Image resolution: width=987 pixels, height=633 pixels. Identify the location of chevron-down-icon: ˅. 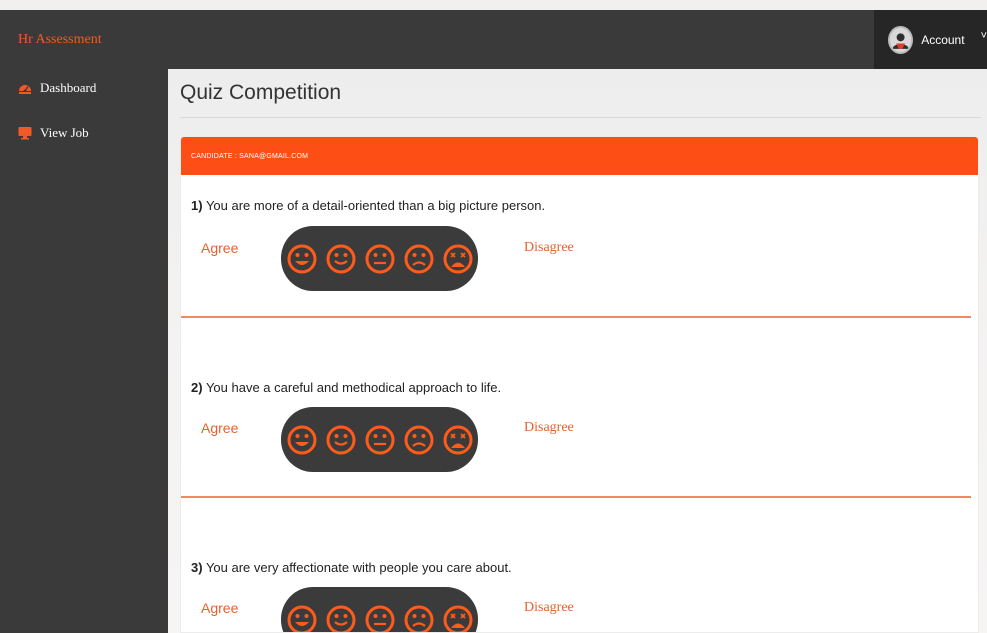
(983, 35).